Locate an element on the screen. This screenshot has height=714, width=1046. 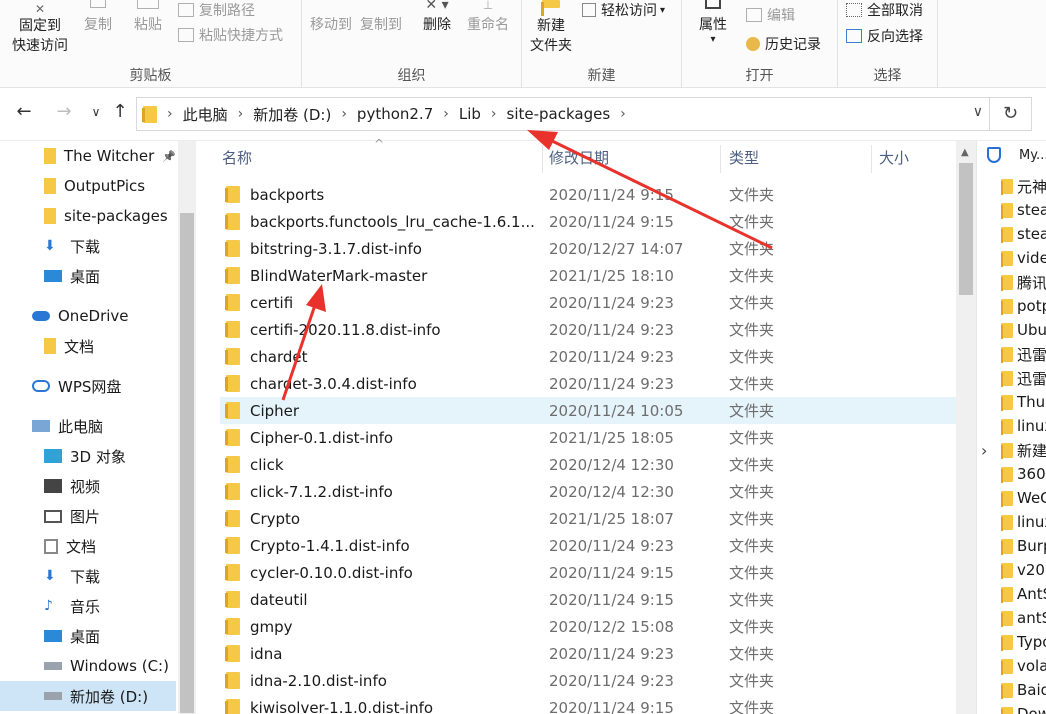
column-header-size: 大小 is located at coordinates (894, 157).